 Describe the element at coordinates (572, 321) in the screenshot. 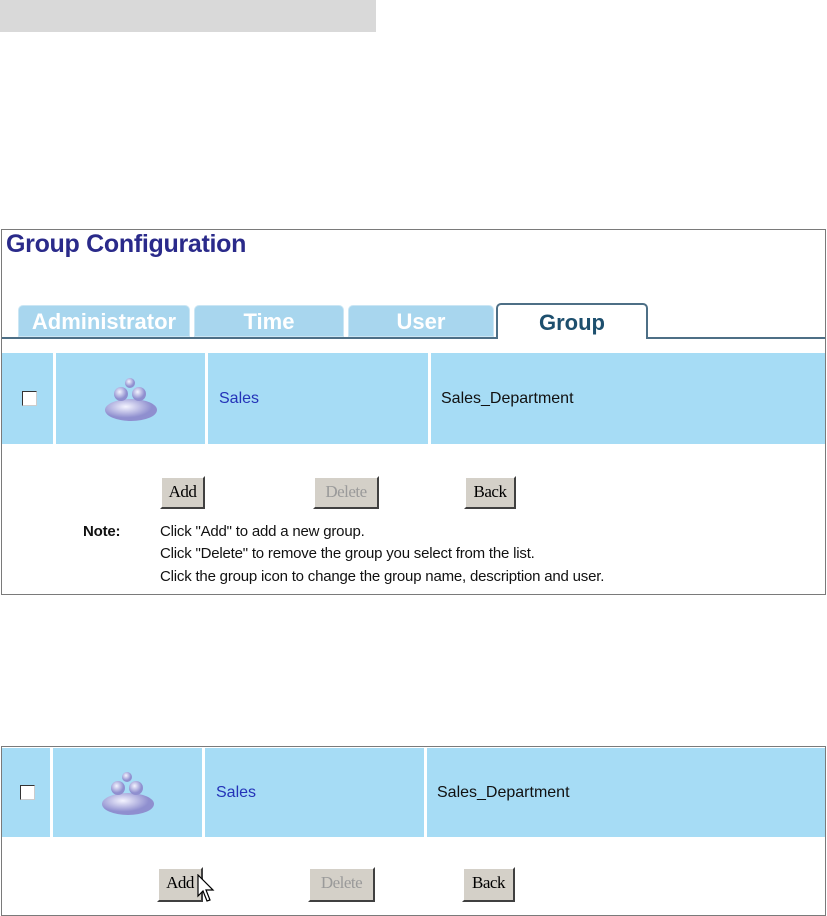

I see `tab-group: Group` at that location.